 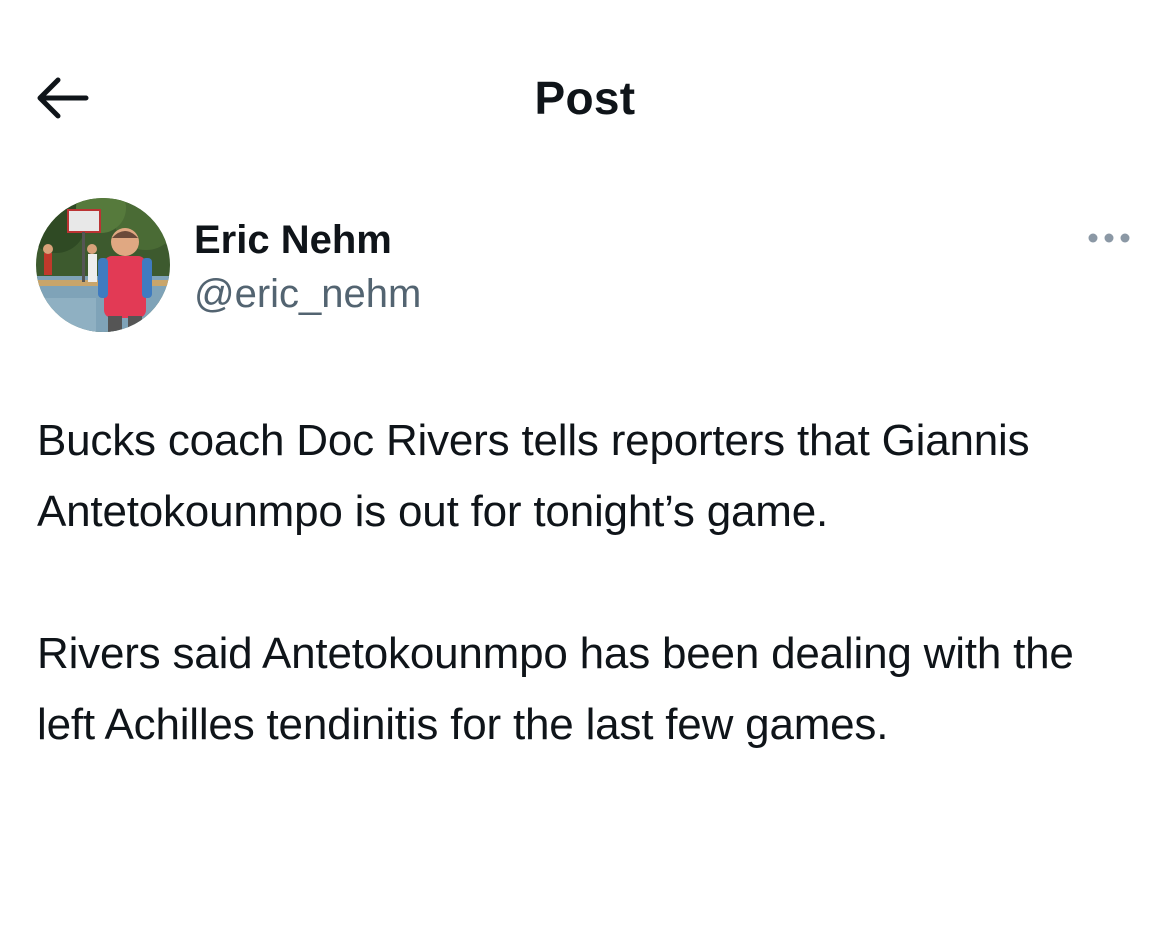 What do you see at coordinates (585, 98) in the screenshot?
I see `page-title: Post` at bounding box center [585, 98].